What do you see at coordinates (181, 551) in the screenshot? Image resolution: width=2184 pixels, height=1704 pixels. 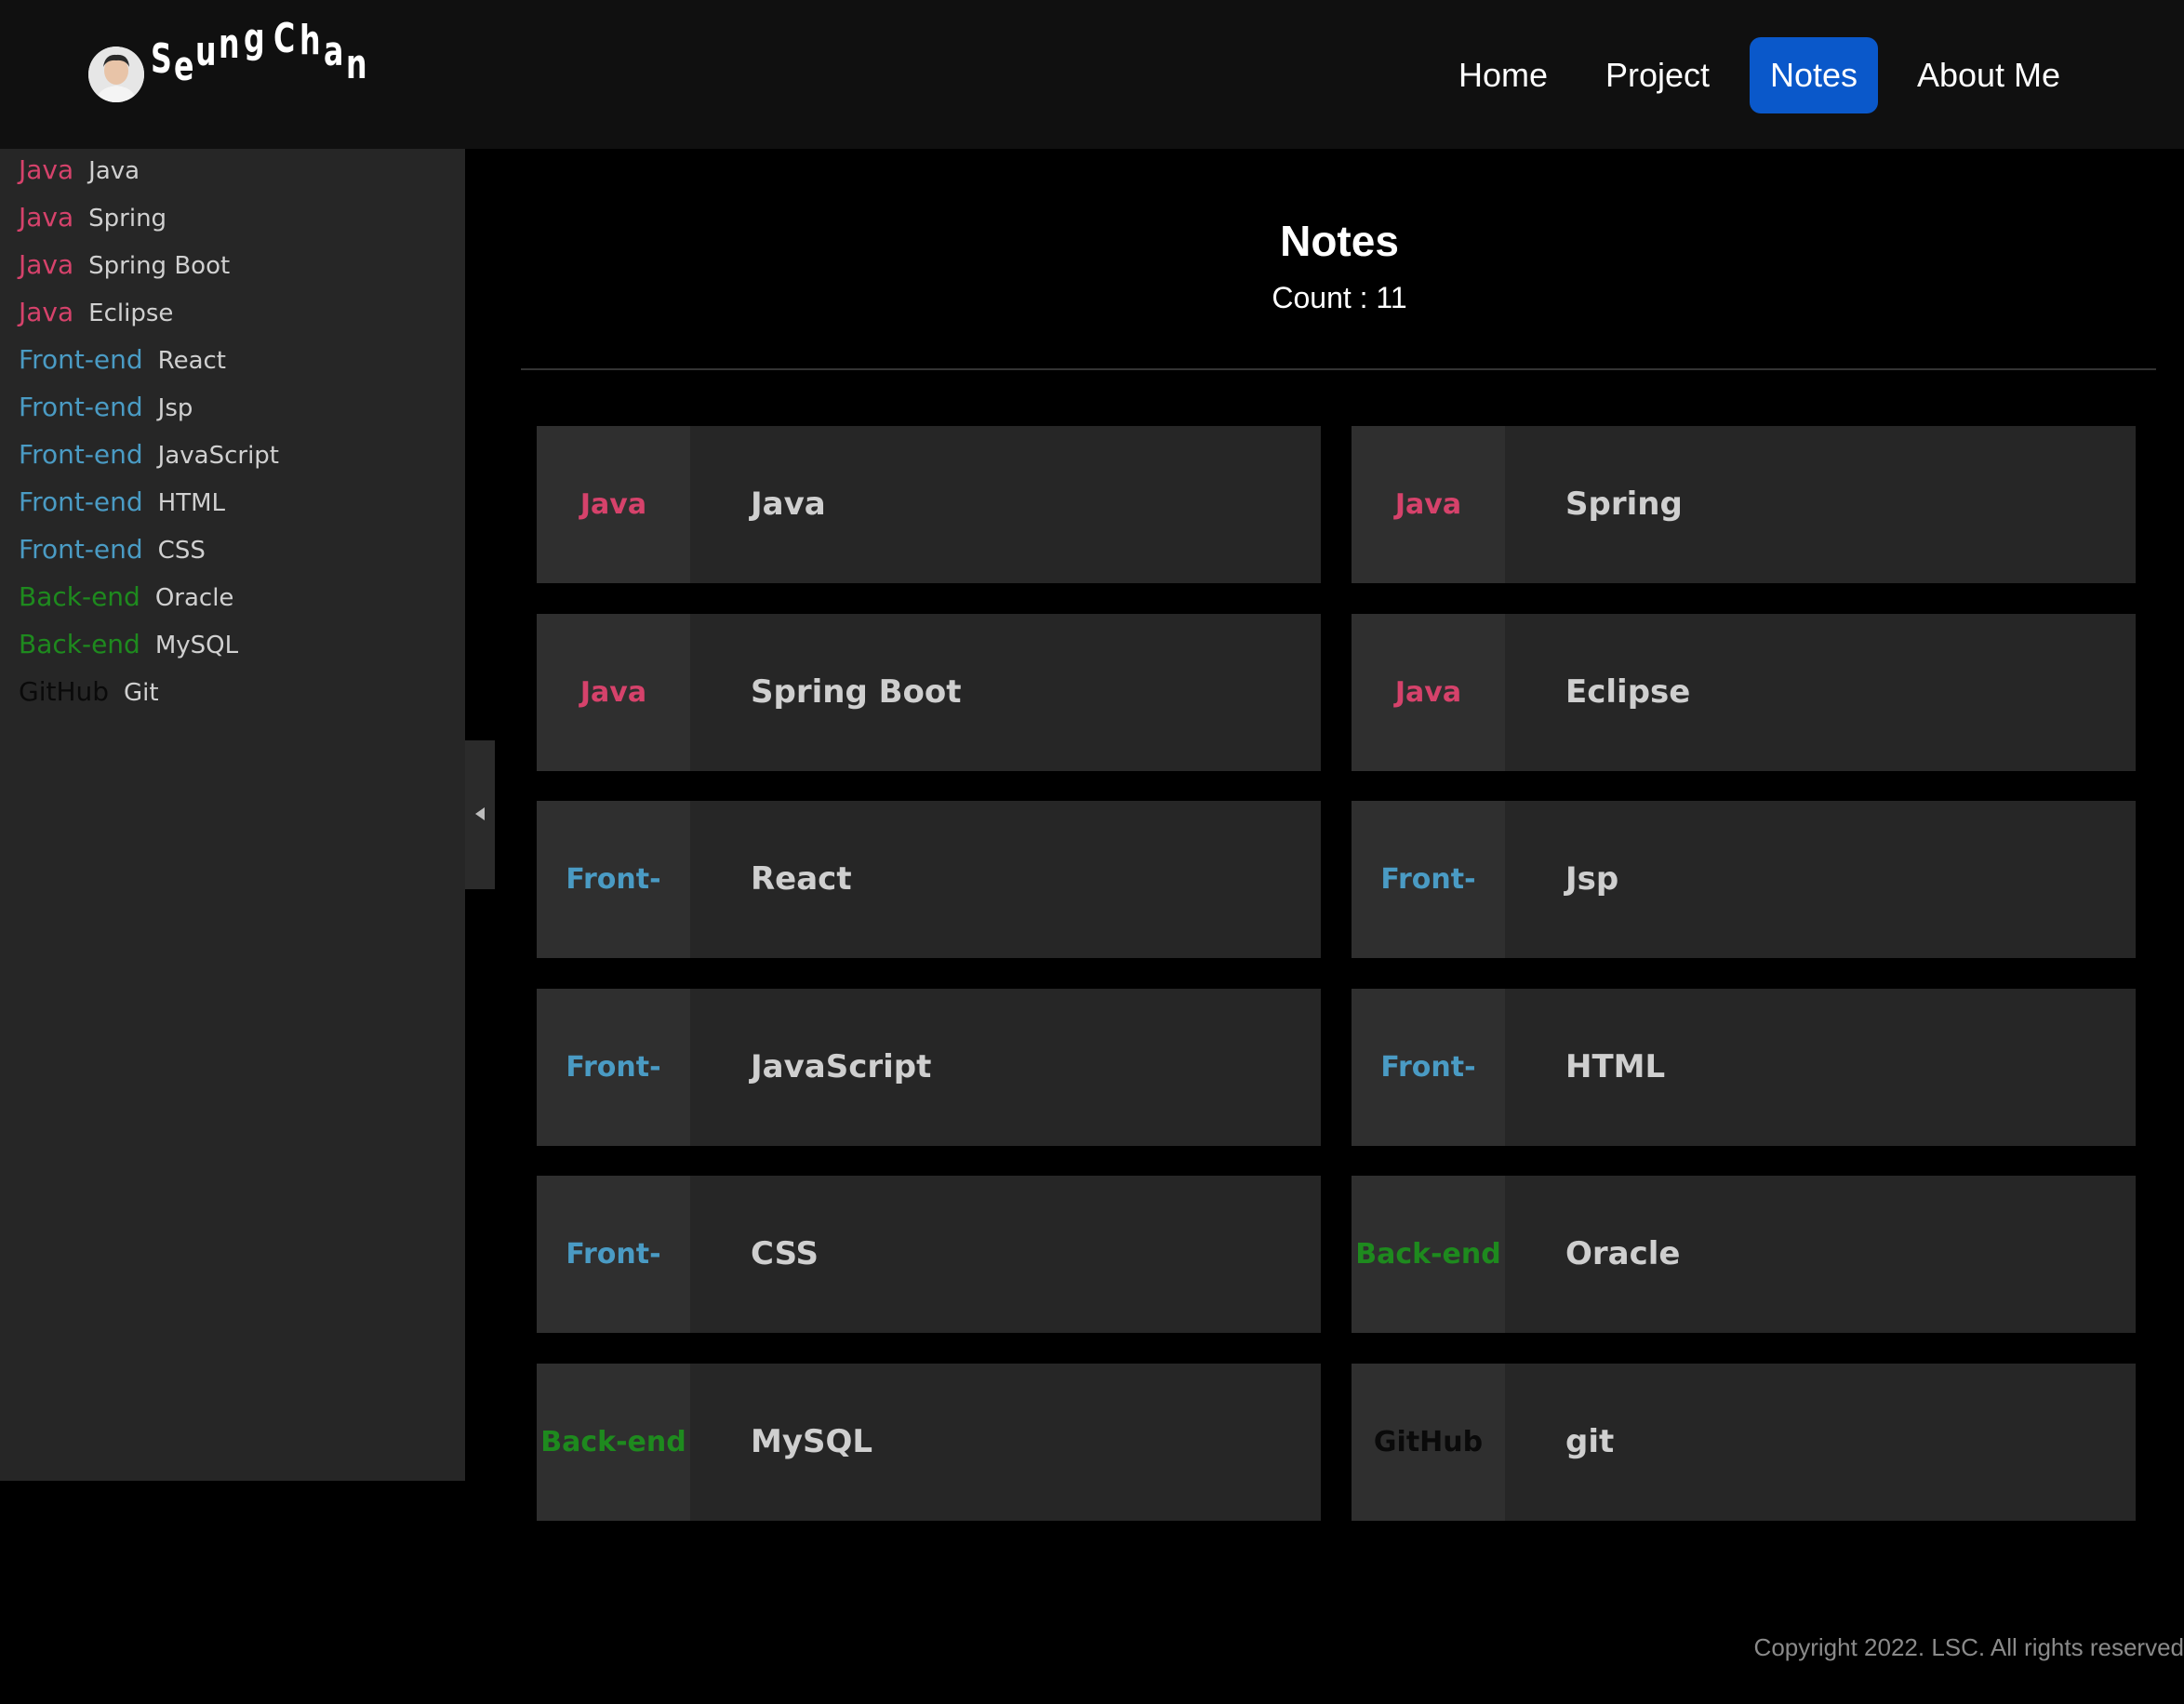 I see `sidebar-item-title: CSS` at bounding box center [181, 551].